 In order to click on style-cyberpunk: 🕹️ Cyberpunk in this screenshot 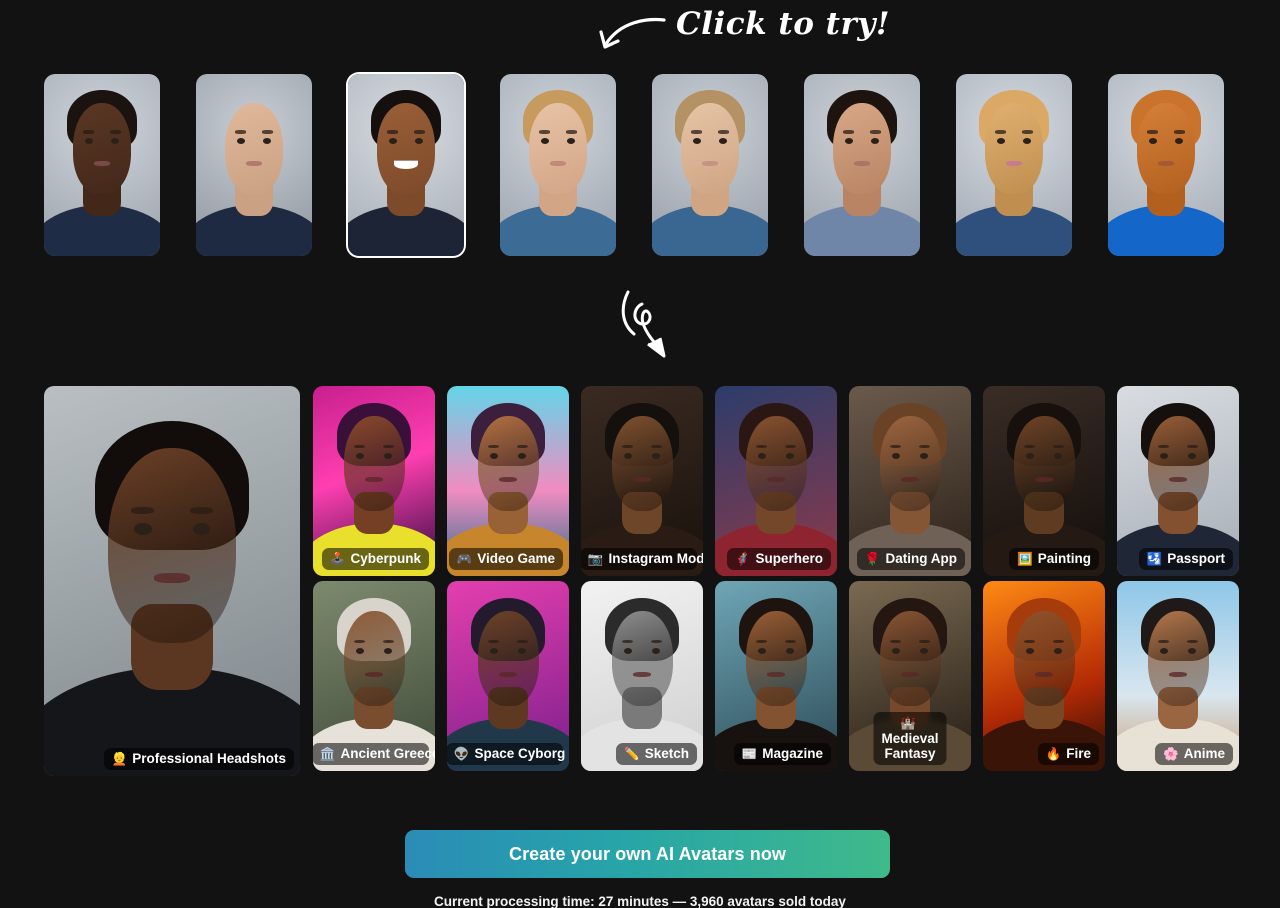, I will do `click(374, 481)`.